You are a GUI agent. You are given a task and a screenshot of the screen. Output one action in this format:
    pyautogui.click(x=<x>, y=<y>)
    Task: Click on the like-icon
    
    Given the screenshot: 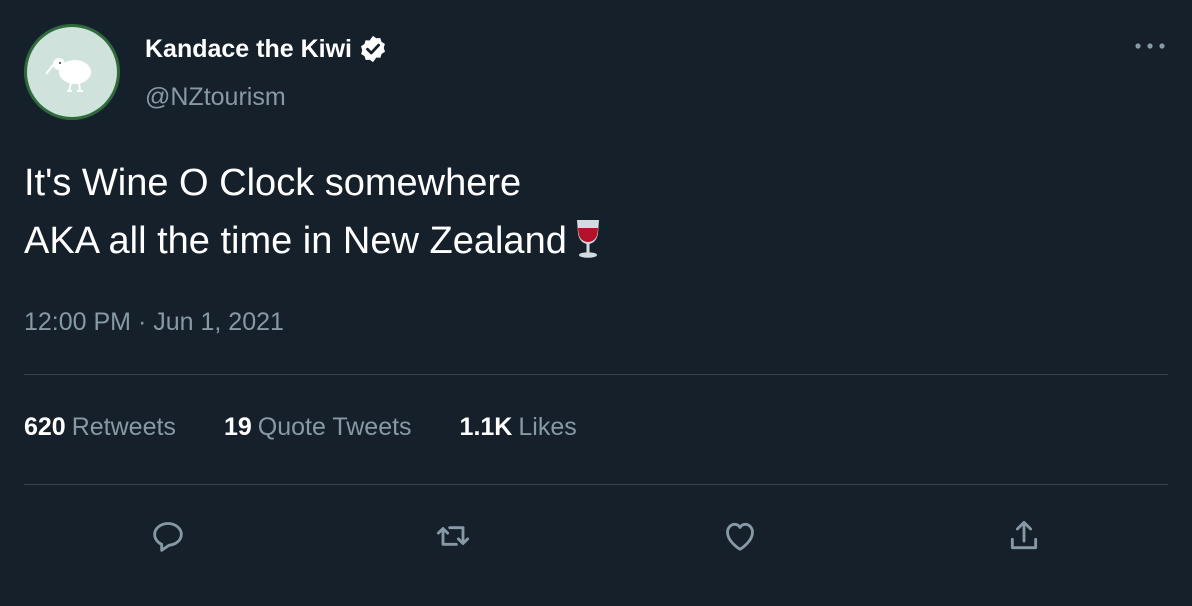 What is the action you would take?
    pyautogui.click(x=740, y=536)
    